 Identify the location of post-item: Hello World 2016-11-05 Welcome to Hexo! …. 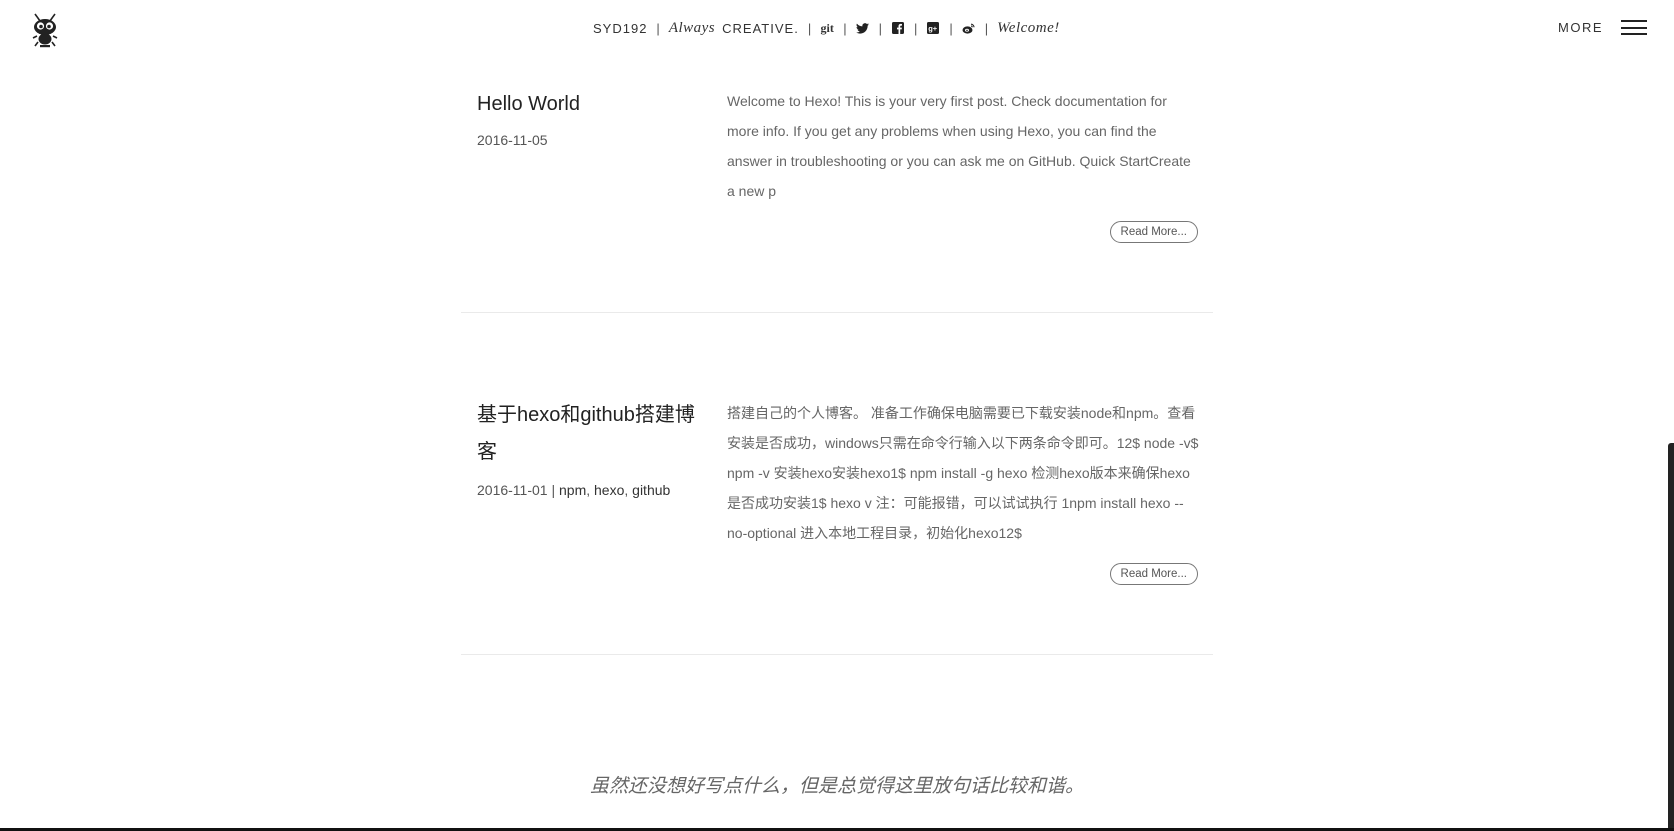
(837, 199).